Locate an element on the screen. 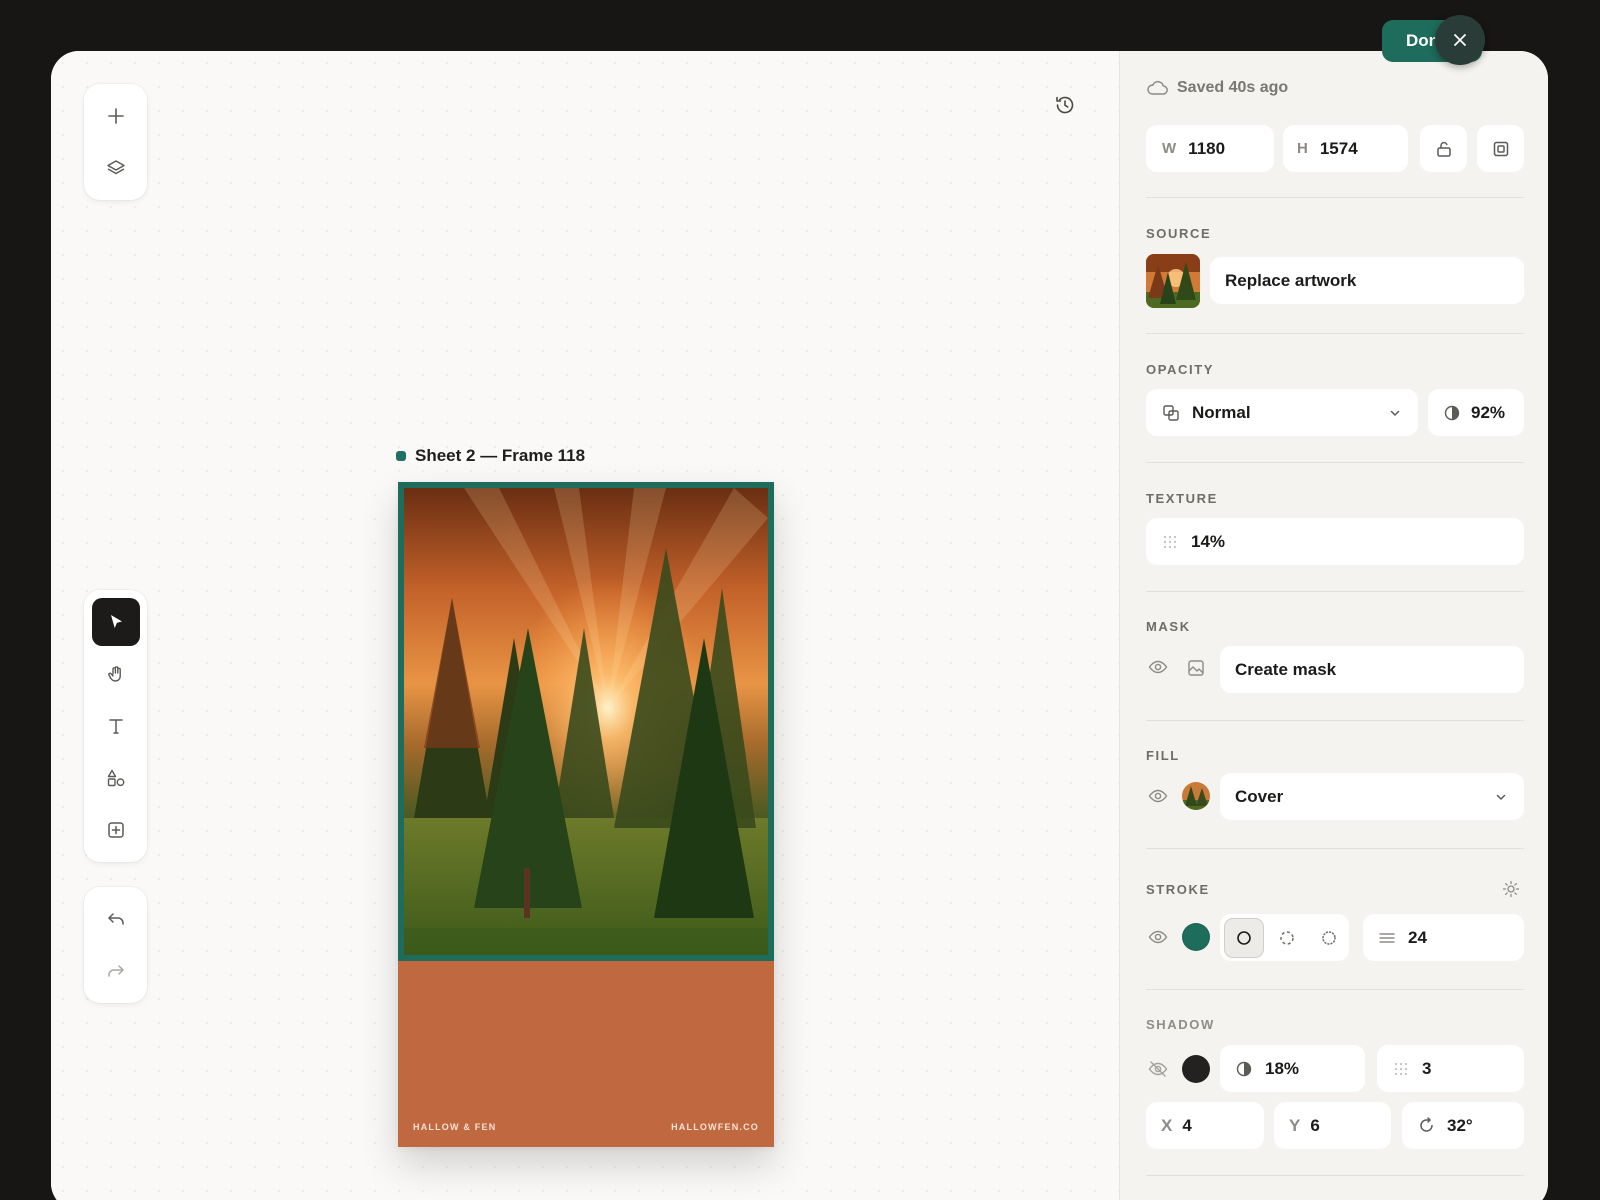  redo-icon is located at coordinates (115, 971).